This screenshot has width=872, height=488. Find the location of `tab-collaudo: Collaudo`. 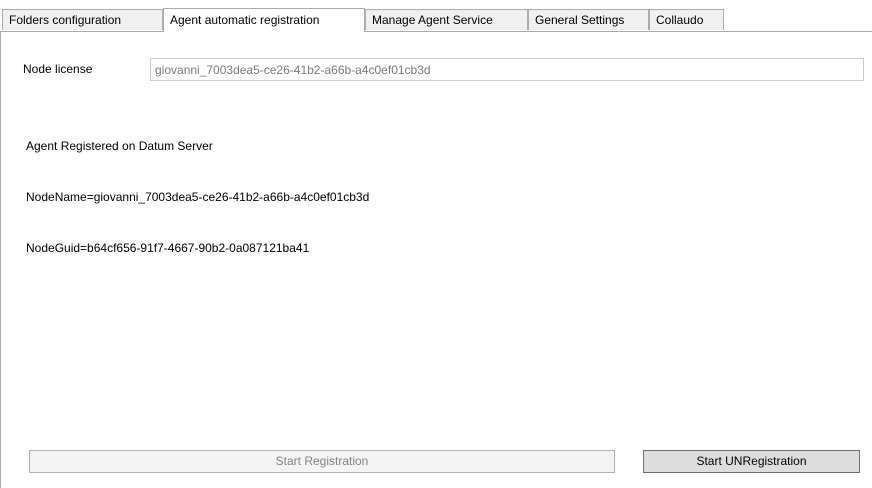

tab-collaudo: Collaudo is located at coordinates (686, 19).